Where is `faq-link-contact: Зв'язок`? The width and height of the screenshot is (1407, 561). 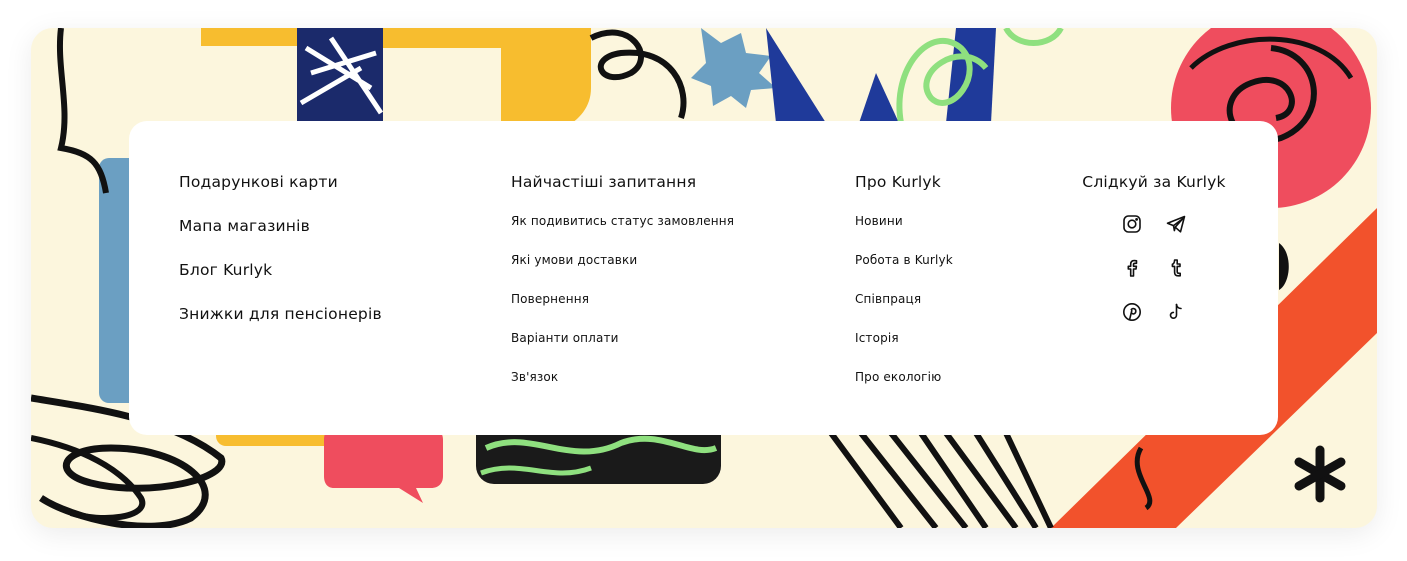
faq-link-contact: Зв'язок is located at coordinates (622, 388).